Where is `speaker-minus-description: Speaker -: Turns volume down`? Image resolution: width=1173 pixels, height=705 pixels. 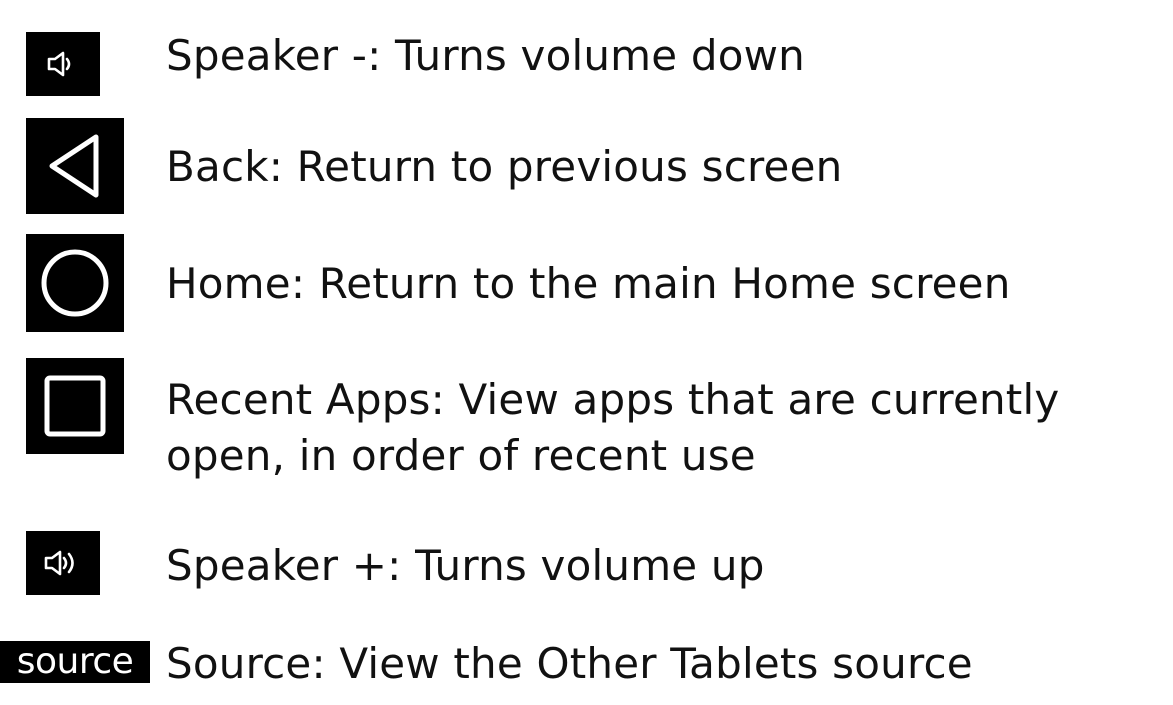 speaker-minus-description: Speaker -: Turns volume down is located at coordinates (485, 55).